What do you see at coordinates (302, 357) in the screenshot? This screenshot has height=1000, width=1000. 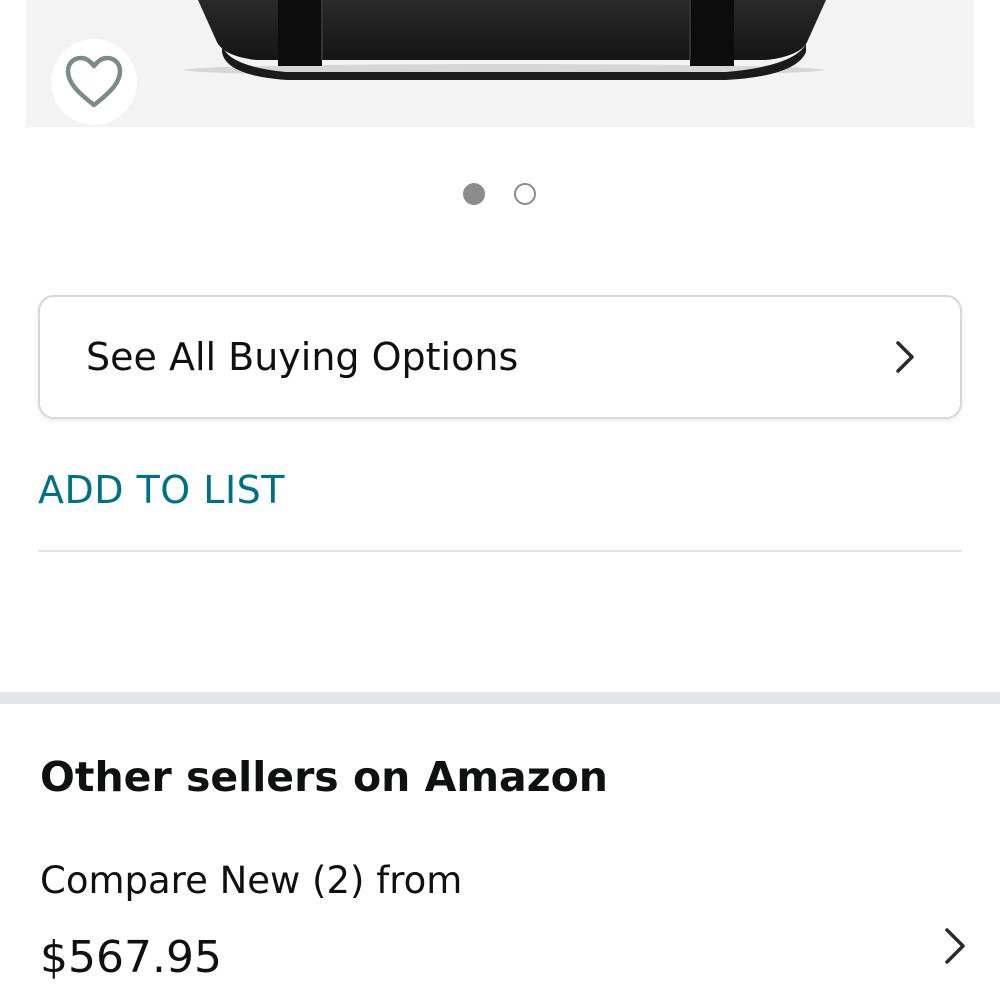 I see `buying-options-label: See All Buying Options` at bounding box center [302, 357].